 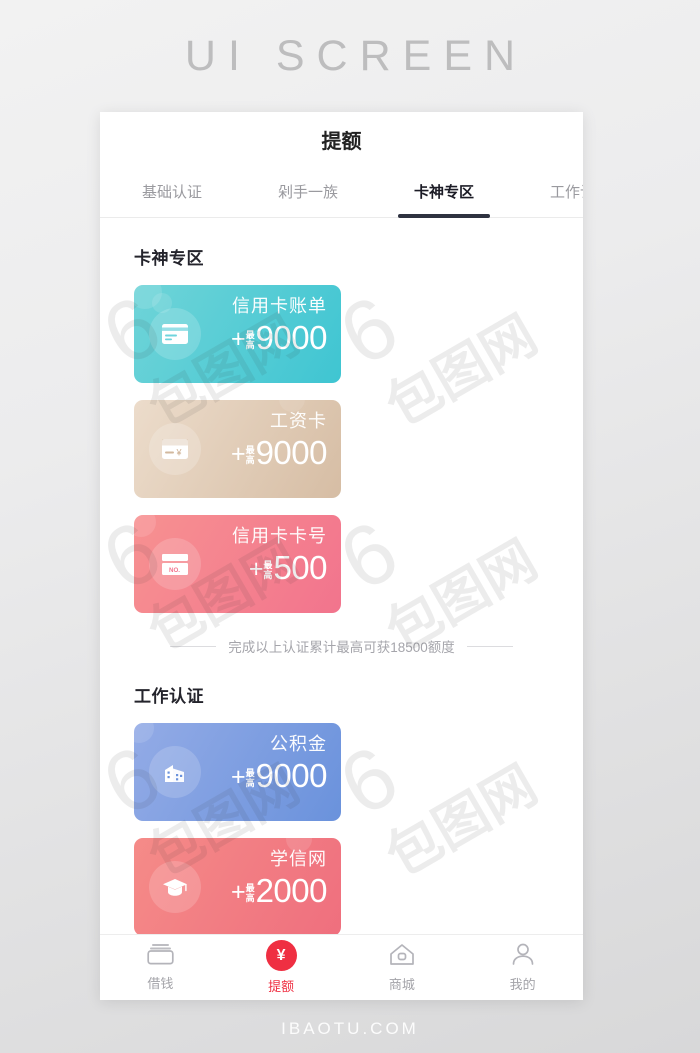 I want to click on tab-basic-cert: 基础认证, so click(x=172, y=191).